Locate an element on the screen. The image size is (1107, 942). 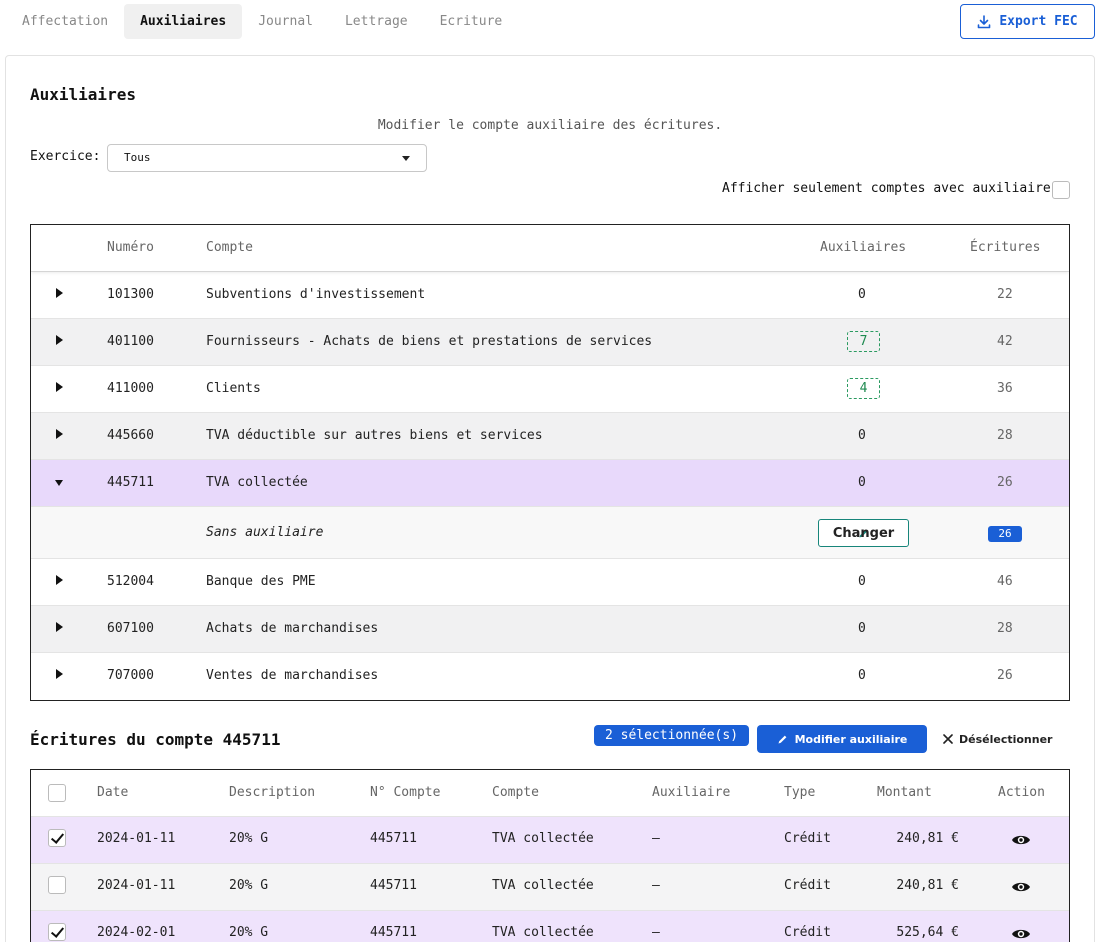
tab-ecriture: Ecriture is located at coordinates (471, 21).